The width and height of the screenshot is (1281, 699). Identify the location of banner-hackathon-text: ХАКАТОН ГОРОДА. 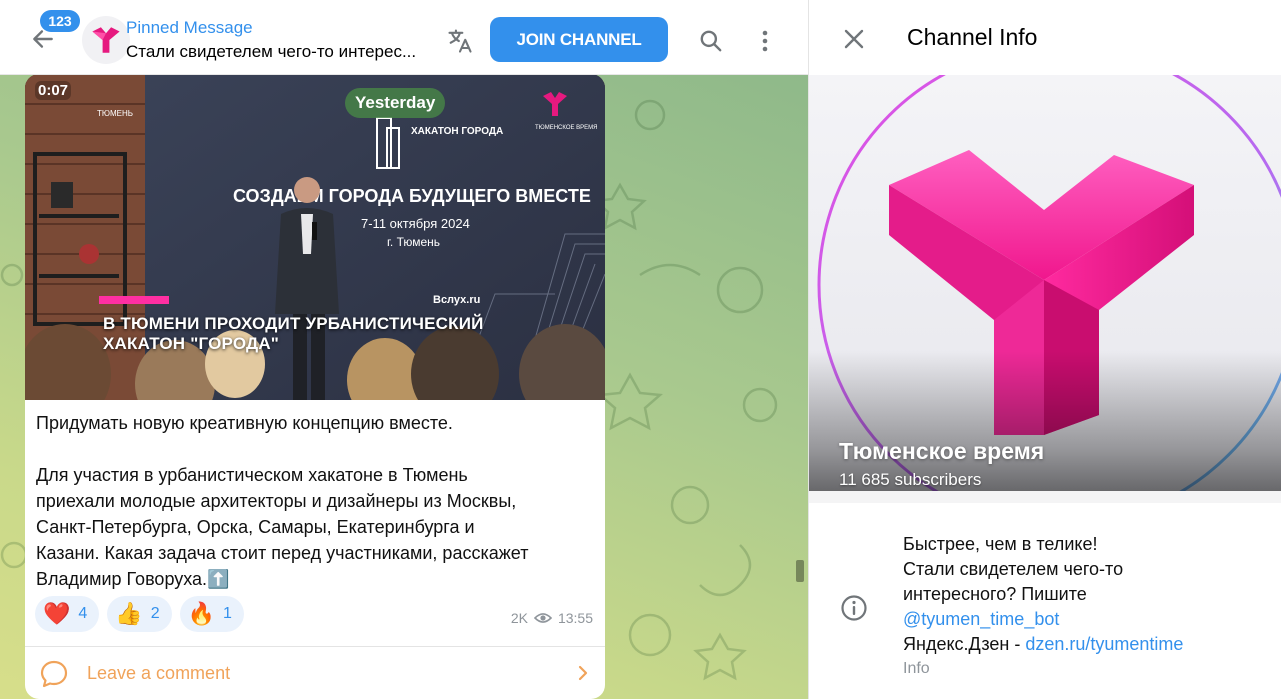
(457, 131).